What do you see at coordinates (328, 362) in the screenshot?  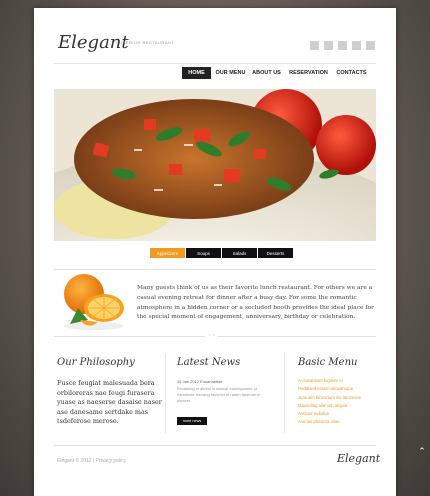 I see `menu-title: Basic Menu` at bounding box center [328, 362].